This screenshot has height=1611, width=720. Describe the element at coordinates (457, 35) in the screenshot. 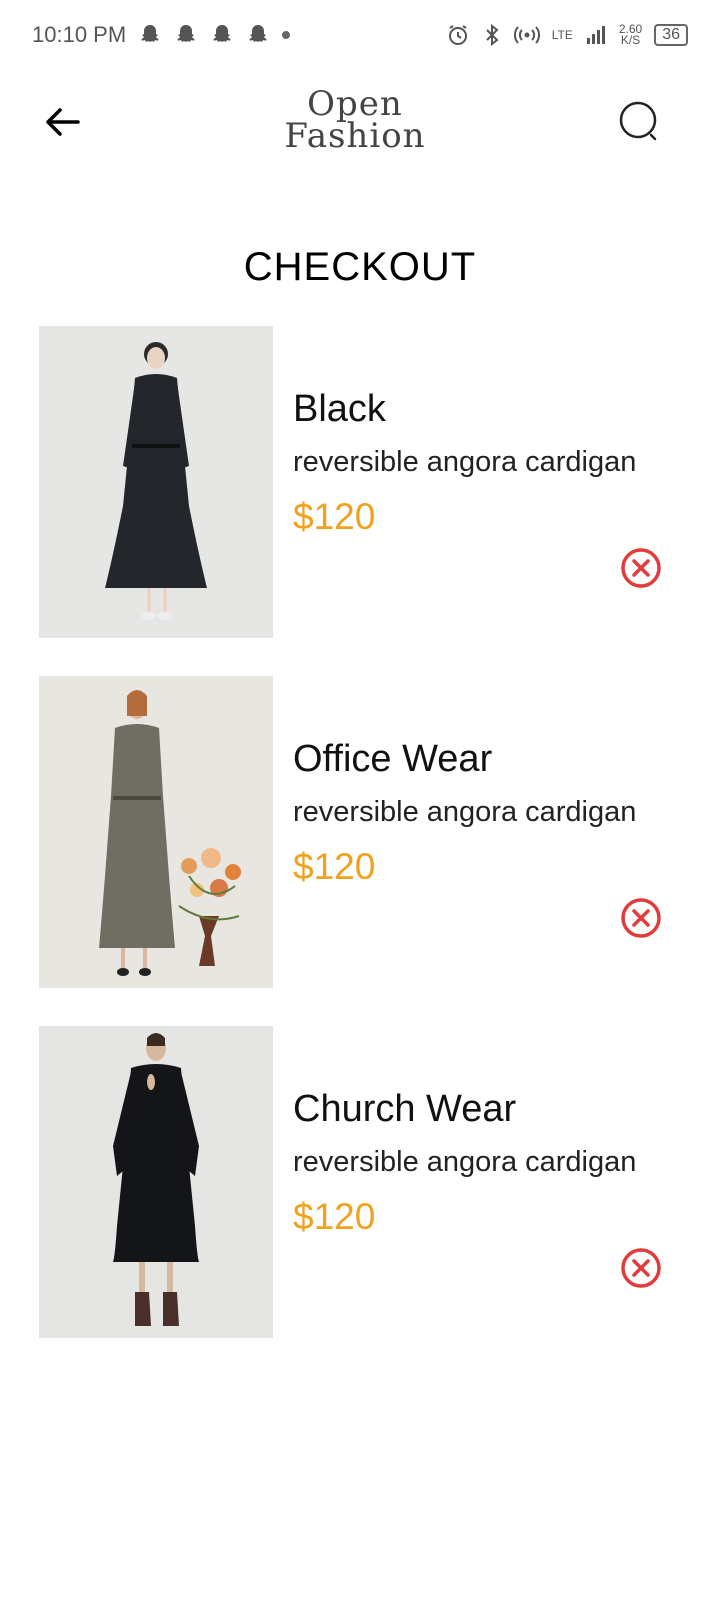

I see `alarm-icon` at that location.